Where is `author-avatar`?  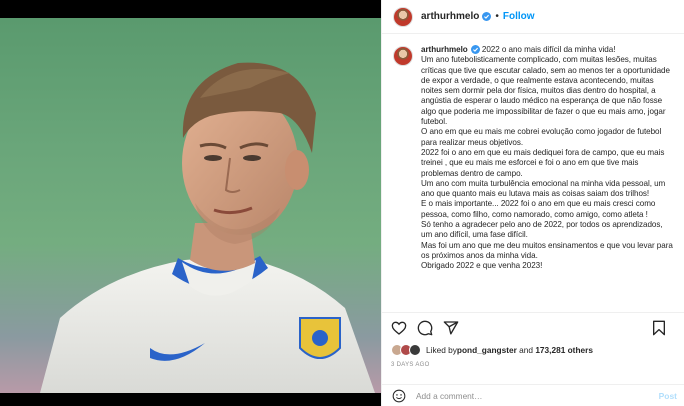
author-avatar is located at coordinates (403, 16).